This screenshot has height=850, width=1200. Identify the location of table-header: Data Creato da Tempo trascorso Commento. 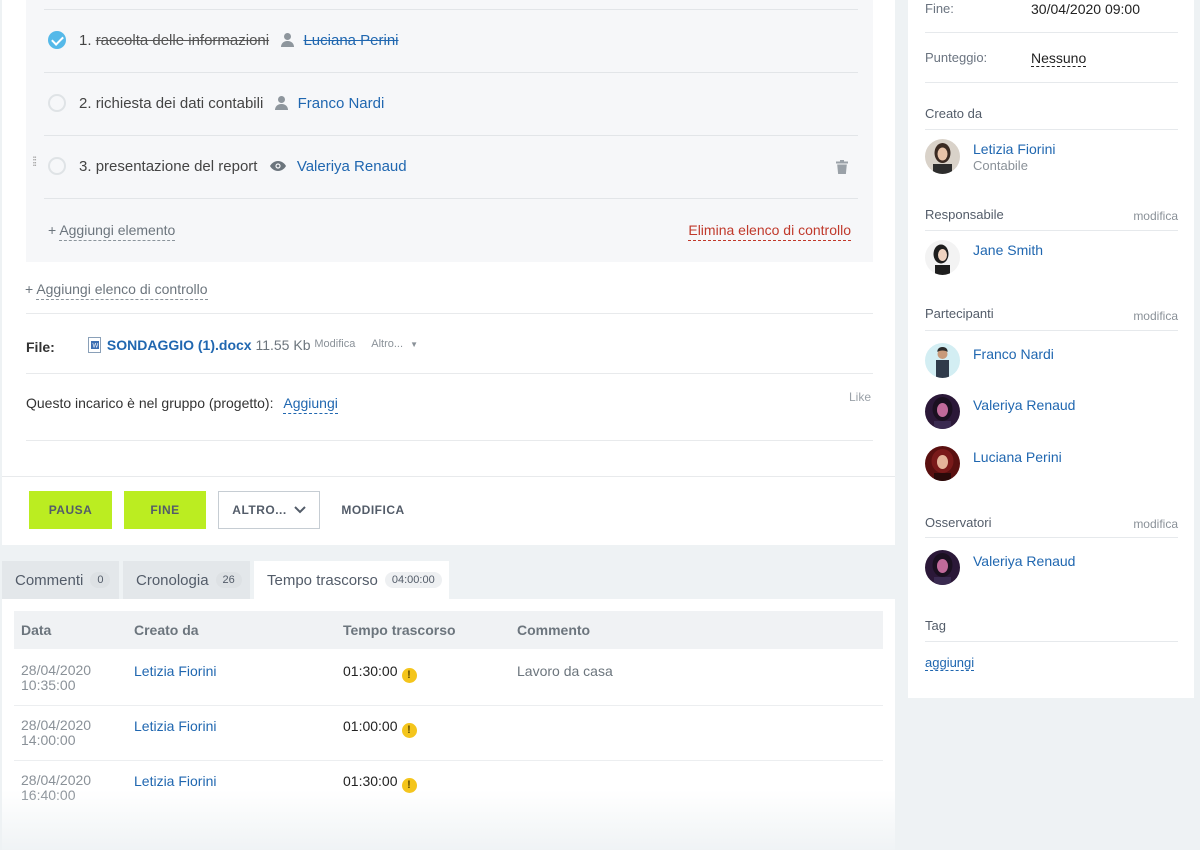
(448, 630).